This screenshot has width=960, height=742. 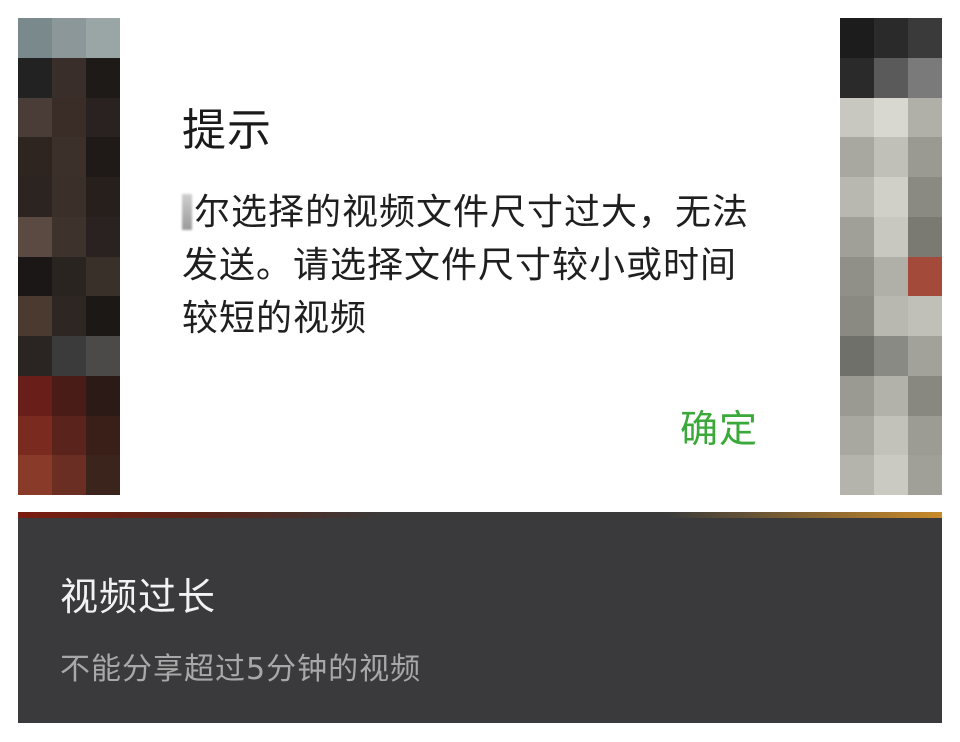 I want to click on dialog-title: 提示, so click(x=227, y=130).